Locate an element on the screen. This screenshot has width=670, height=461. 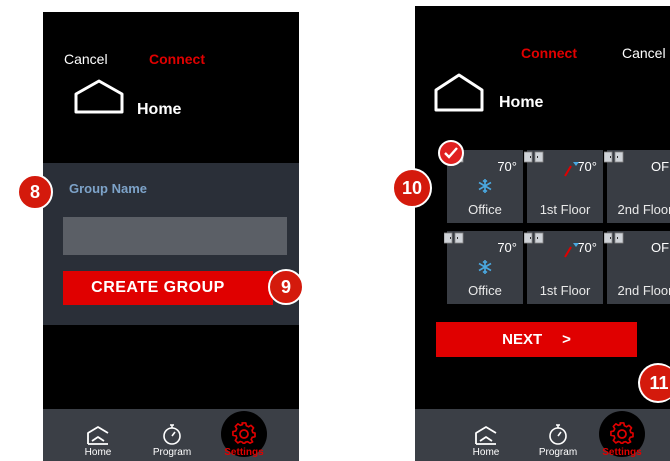
next-button: NEXT > is located at coordinates (536, 339).